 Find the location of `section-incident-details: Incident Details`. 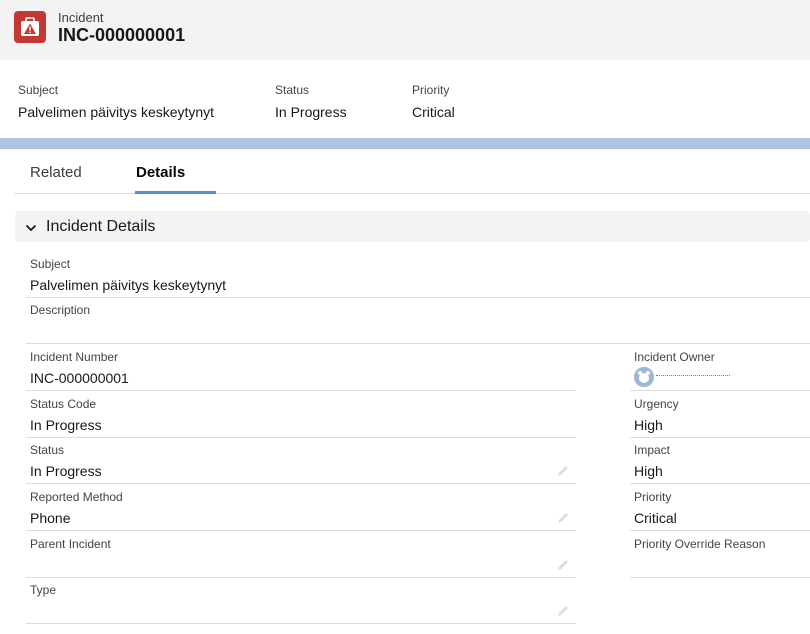

section-incident-details: Incident Details is located at coordinates (412, 226).